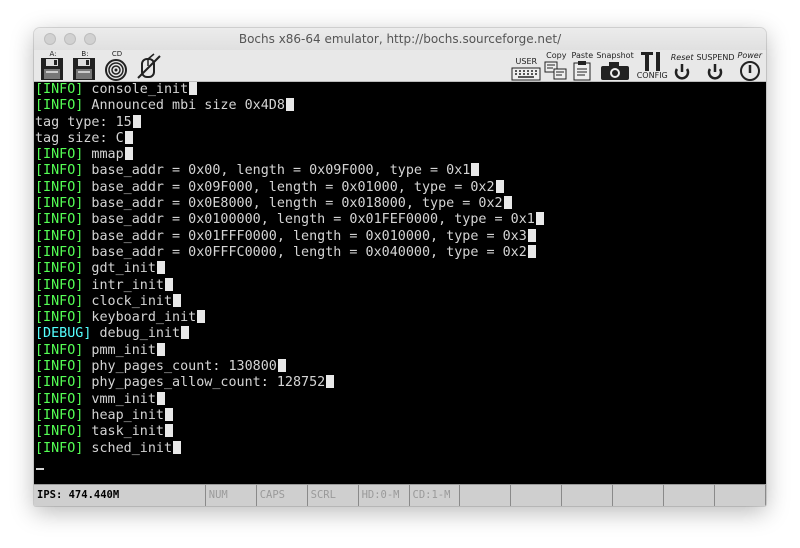 The height and width of the screenshot is (548, 800). Describe the element at coordinates (85, 65) in the screenshot. I see `floppy-b-button: B:` at that location.